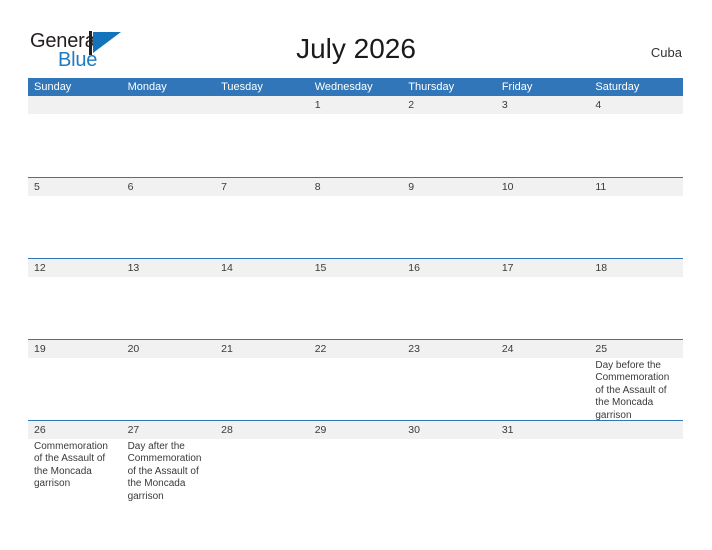 This screenshot has width=712, height=550. I want to click on day-number: 13, so click(133, 268).